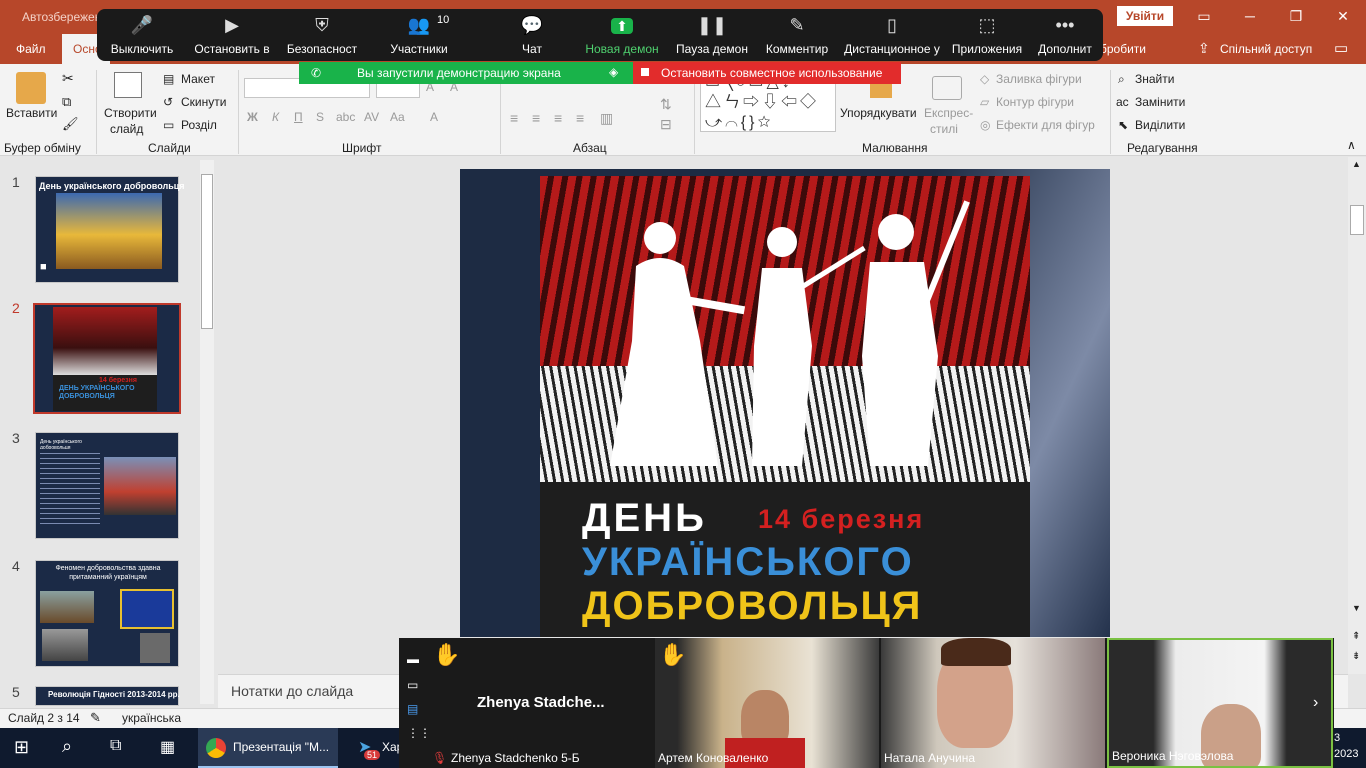 The height and width of the screenshot is (768, 1366). I want to click on select-button: Виділити, so click(1160, 125).